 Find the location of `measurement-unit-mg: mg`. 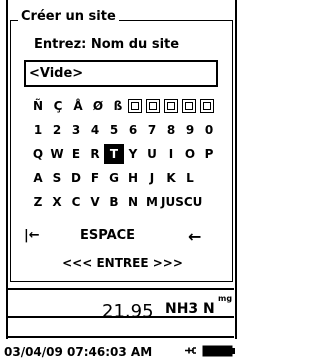

measurement-unit-mg: mg is located at coordinates (225, 298).